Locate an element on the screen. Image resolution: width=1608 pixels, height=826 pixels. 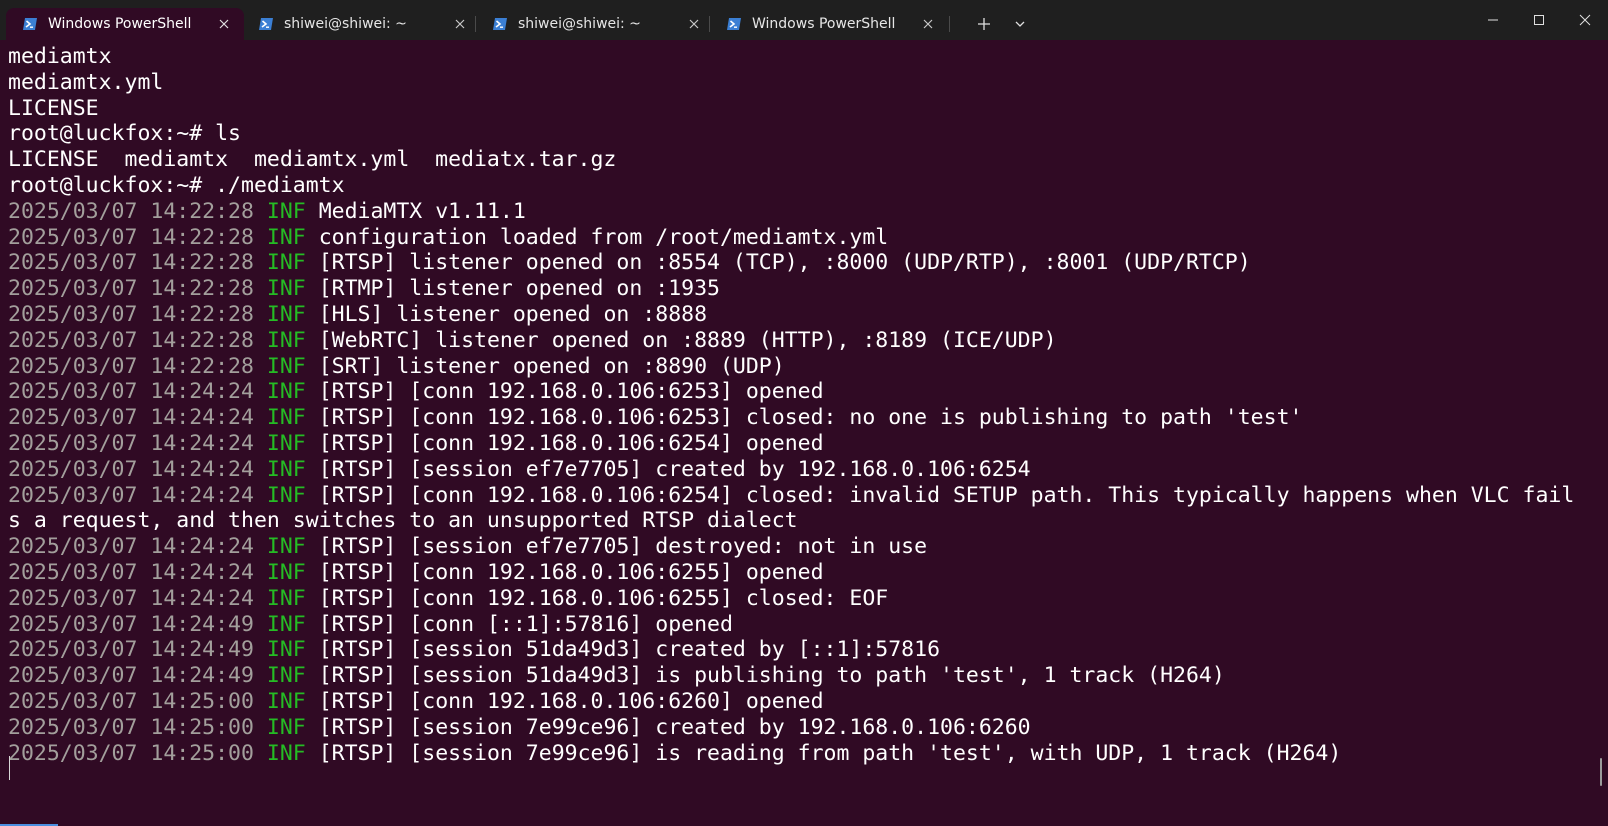
output-text: mediamtx is located at coordinates (60, 56).